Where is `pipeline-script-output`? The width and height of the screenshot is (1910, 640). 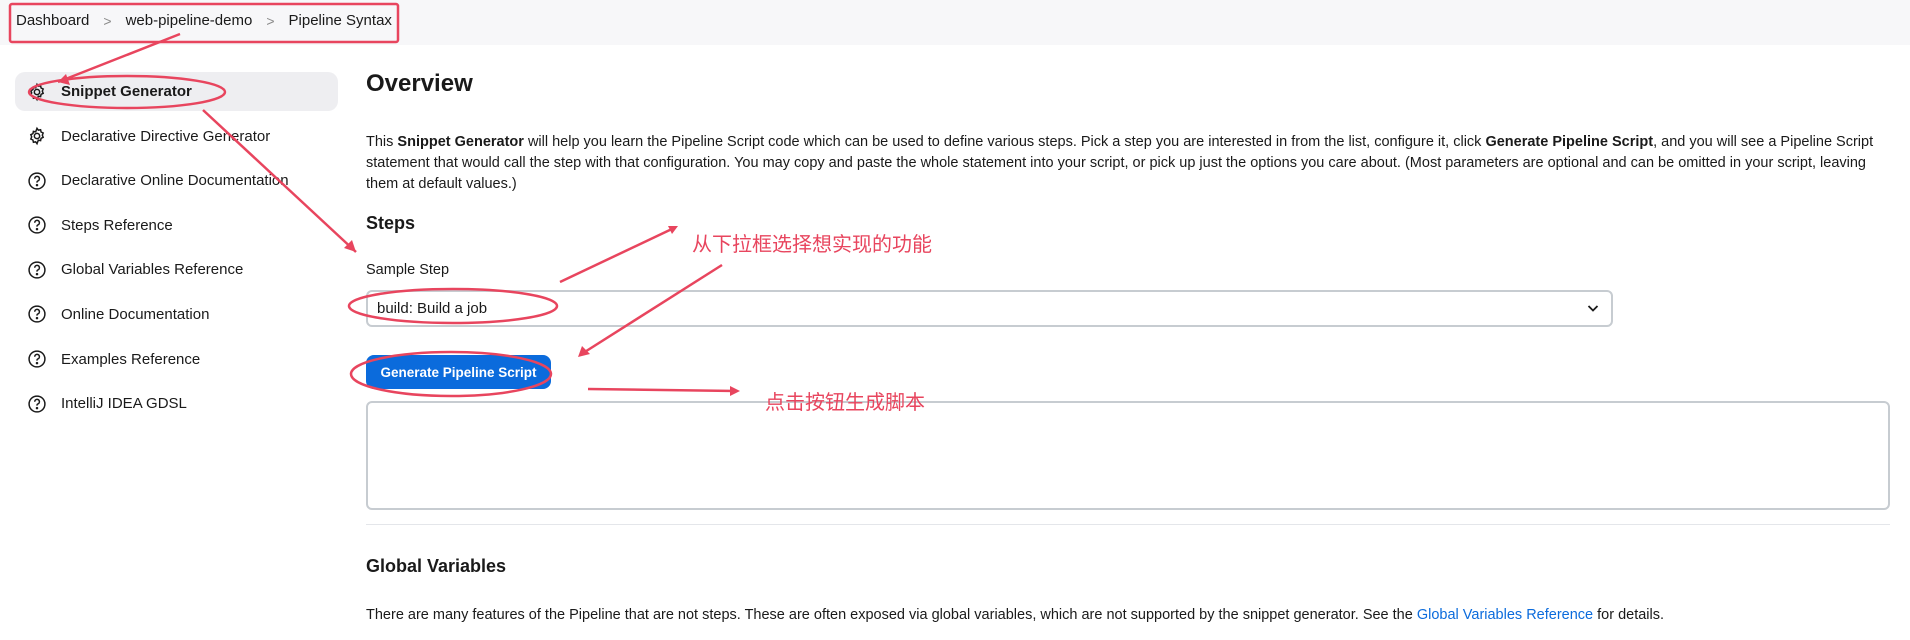
pipeline-script-output is located at coordinates (1128, 455).